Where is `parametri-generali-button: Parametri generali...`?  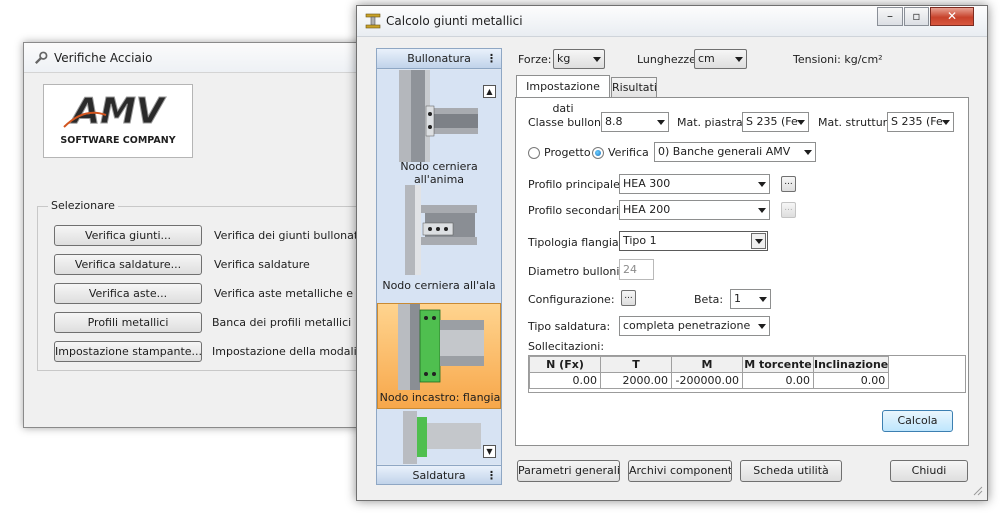 parametri-generali-button: Parametri generali... is located at coordinates (568, 471).